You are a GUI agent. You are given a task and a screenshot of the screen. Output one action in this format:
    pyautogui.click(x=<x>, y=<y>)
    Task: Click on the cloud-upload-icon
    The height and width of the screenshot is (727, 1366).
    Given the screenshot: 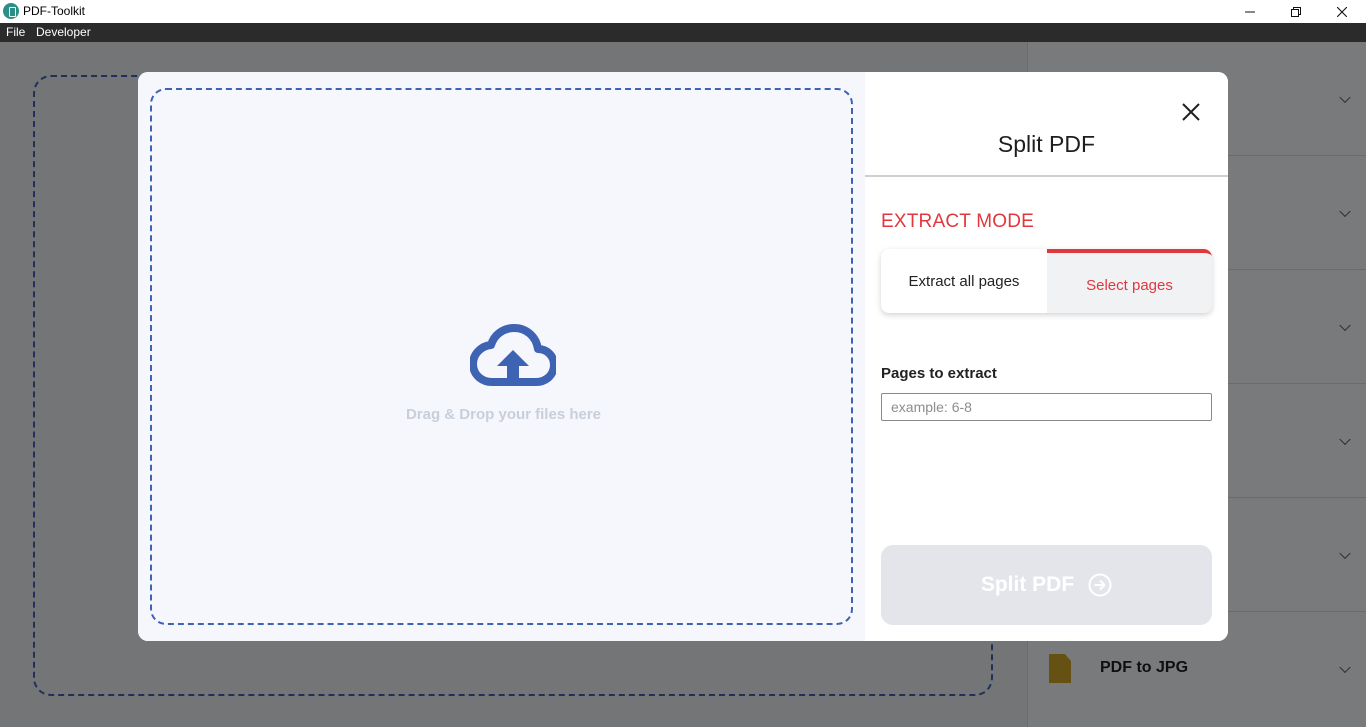 What is the action you would take?
    pyautogui.click(x=513, y=355)
    